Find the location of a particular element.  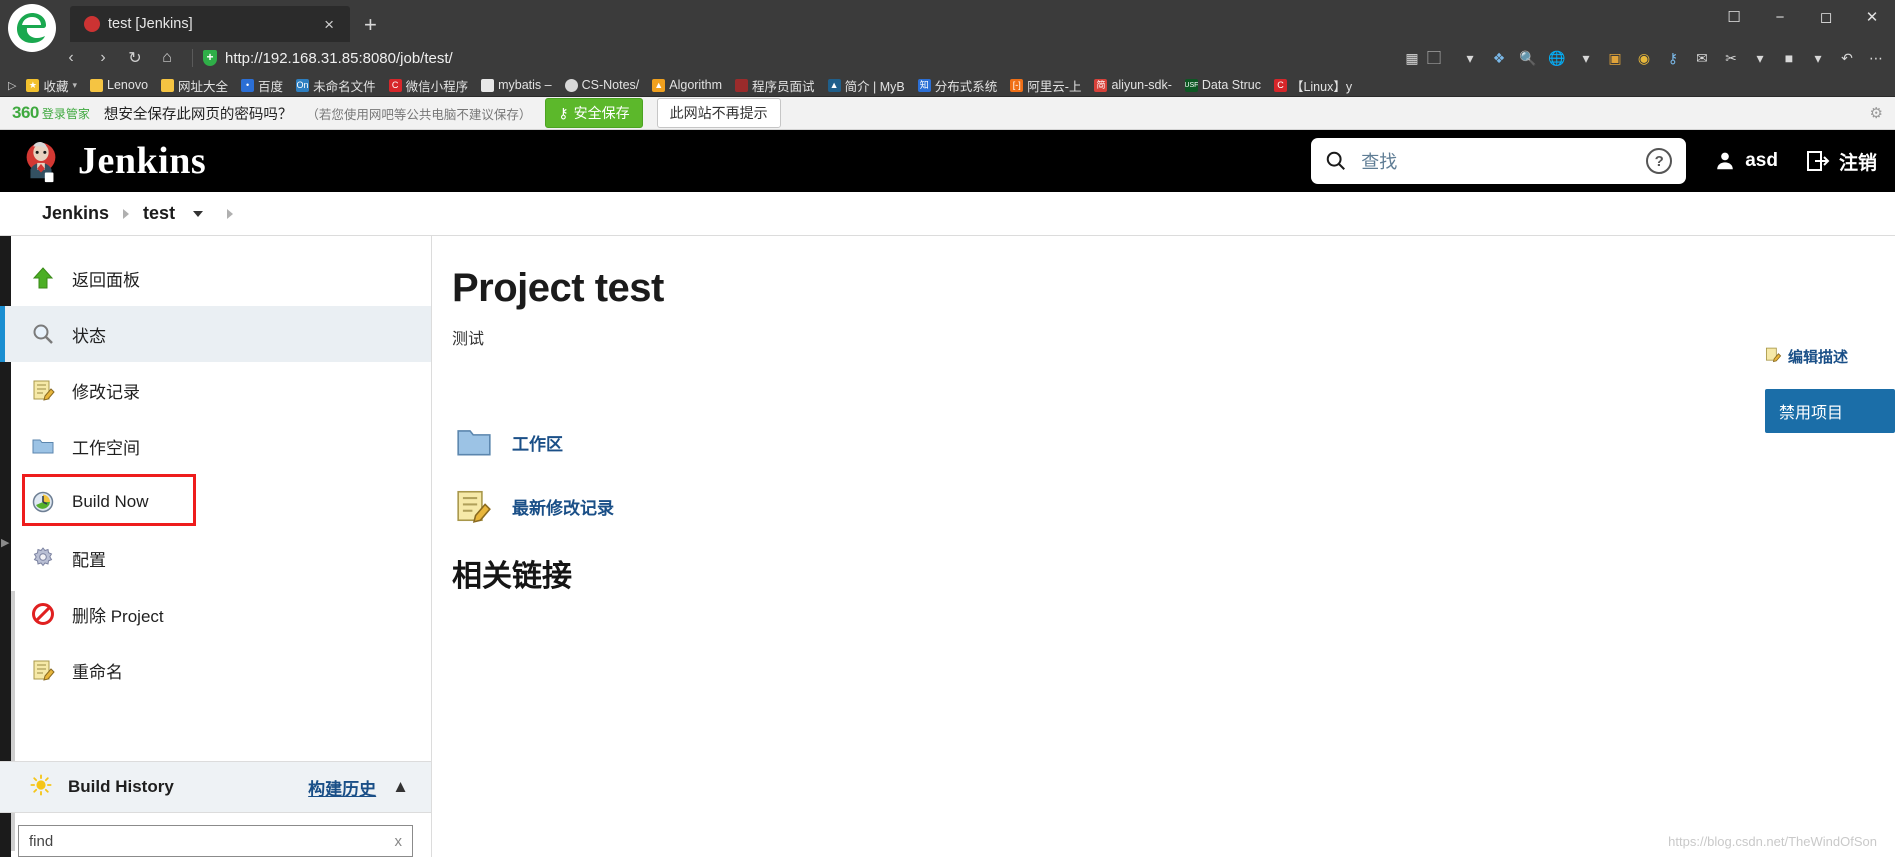

clock-build-icon is located at coordinates (43, 502).